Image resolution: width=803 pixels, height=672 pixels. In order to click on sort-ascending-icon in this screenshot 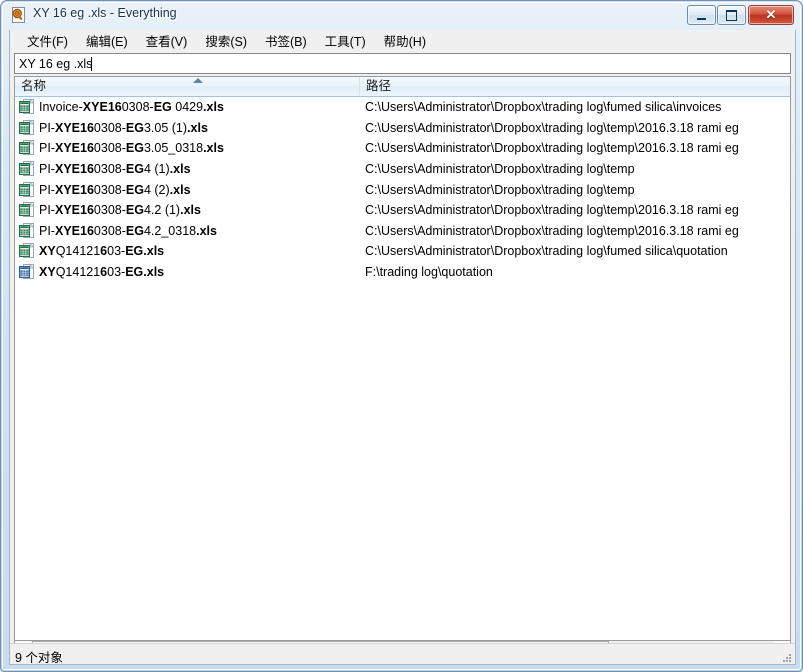, I will do `click(198, 80)`.